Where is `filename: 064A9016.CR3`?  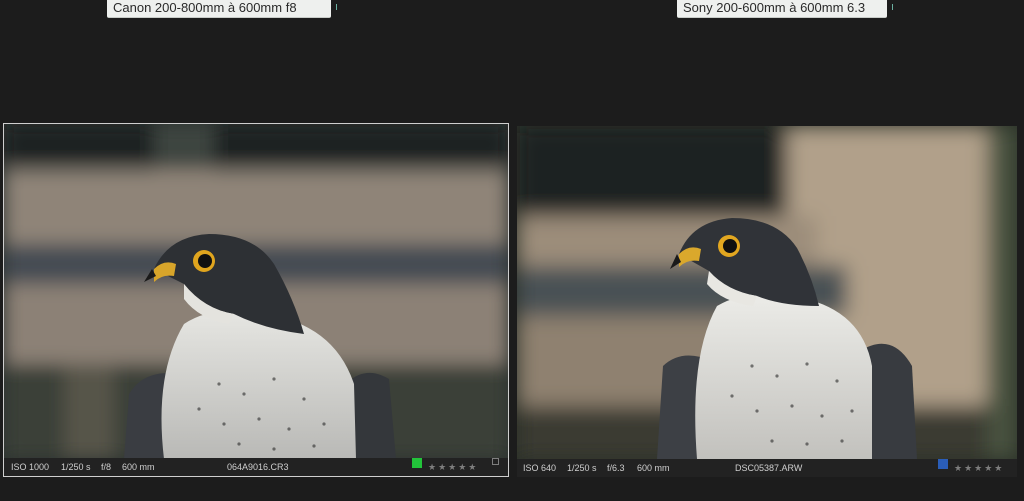
filename: 064A9016.CR3 is located at coordinates (258, 467).